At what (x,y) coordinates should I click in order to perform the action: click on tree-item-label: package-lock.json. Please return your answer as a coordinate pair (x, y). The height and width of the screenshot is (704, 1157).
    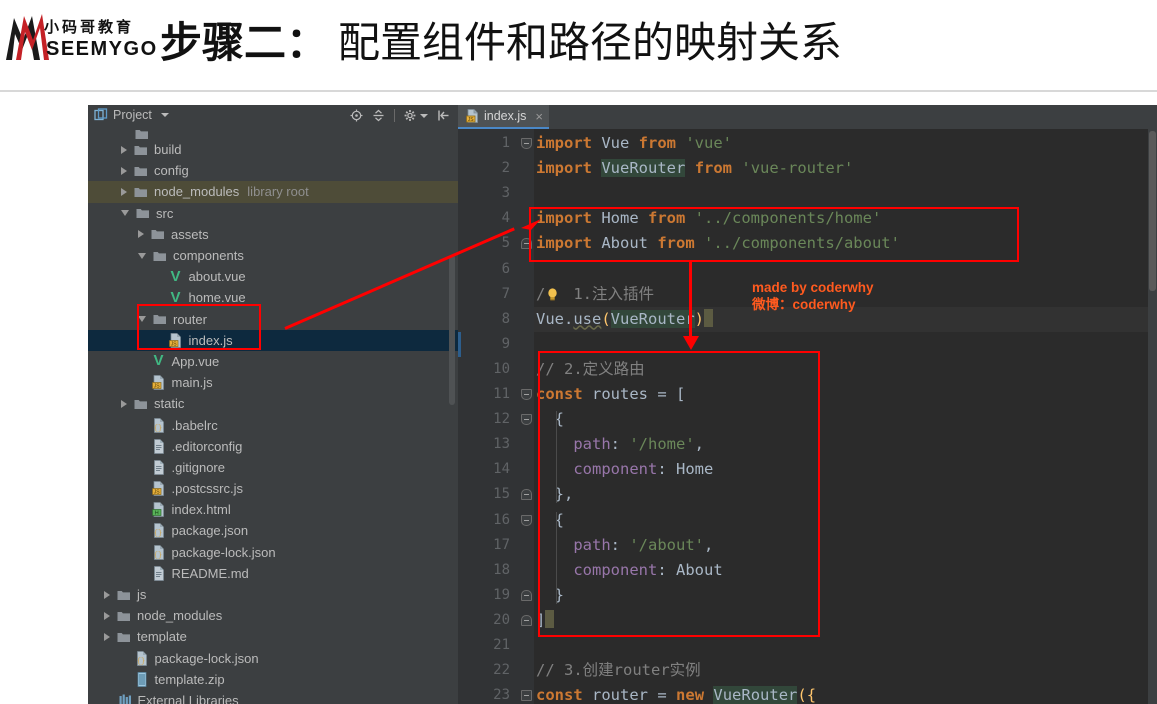
    Looking at the image, I should click on (223, 552).